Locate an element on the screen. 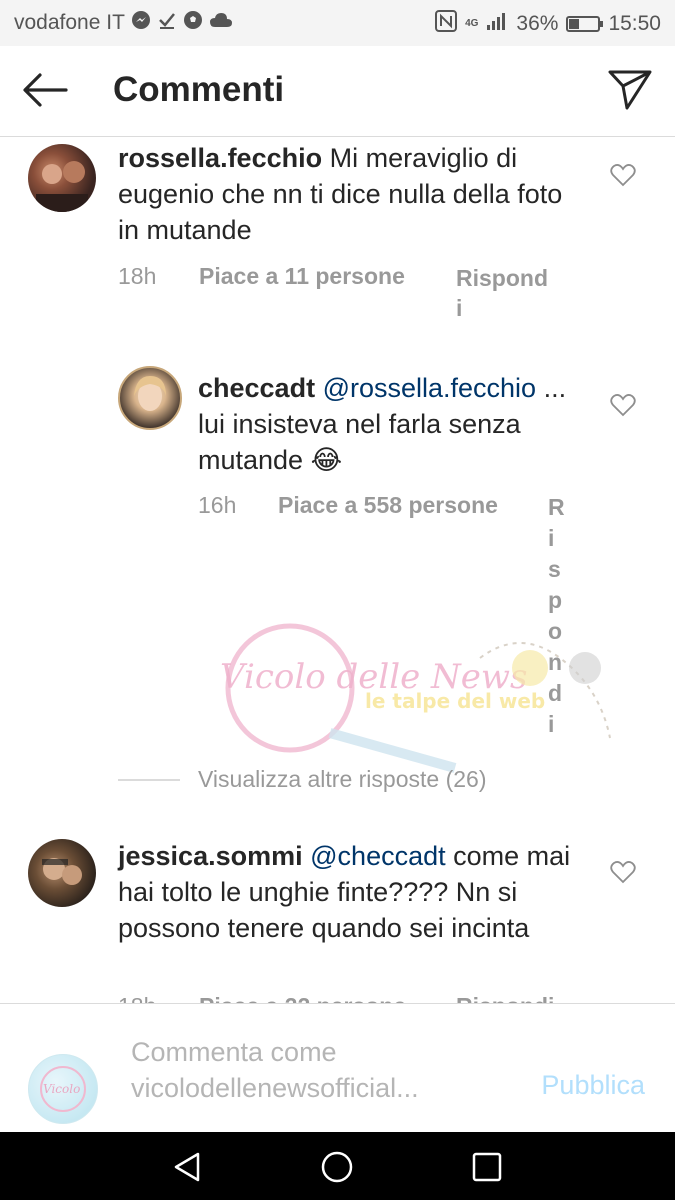 This screenshot has width=675, height=1200. network-type: 4G is located at coordinates (472, 23).